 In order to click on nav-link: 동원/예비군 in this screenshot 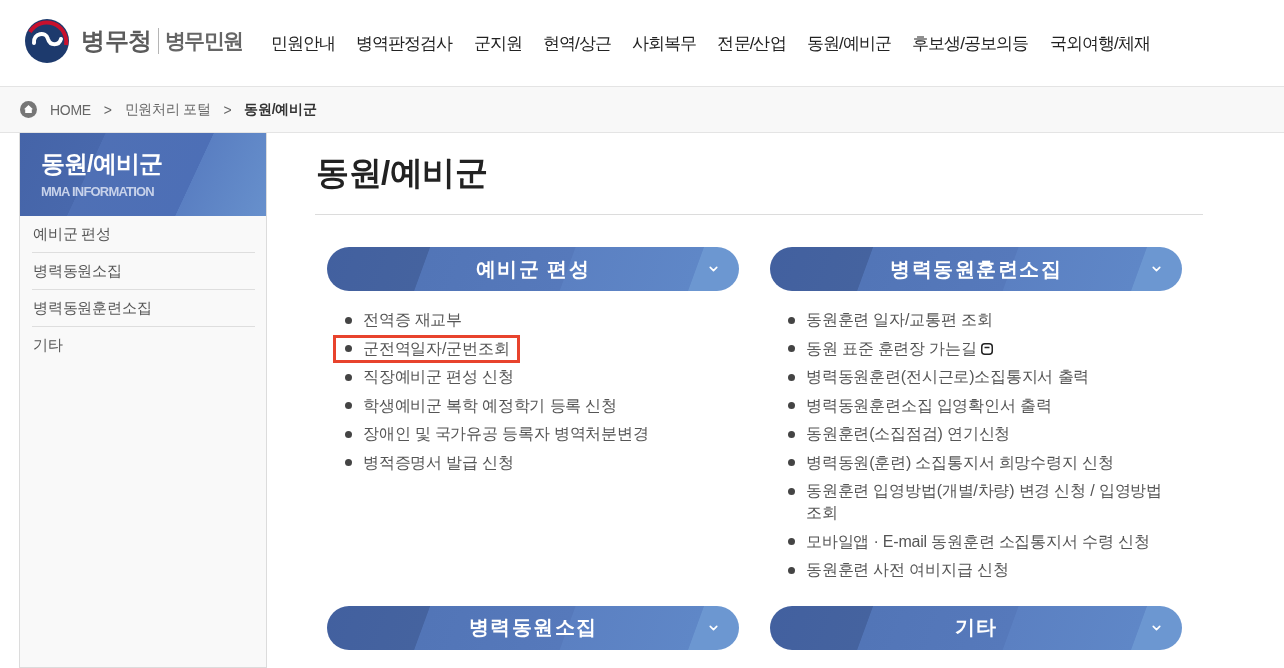, I will do `click(849, 43)`.